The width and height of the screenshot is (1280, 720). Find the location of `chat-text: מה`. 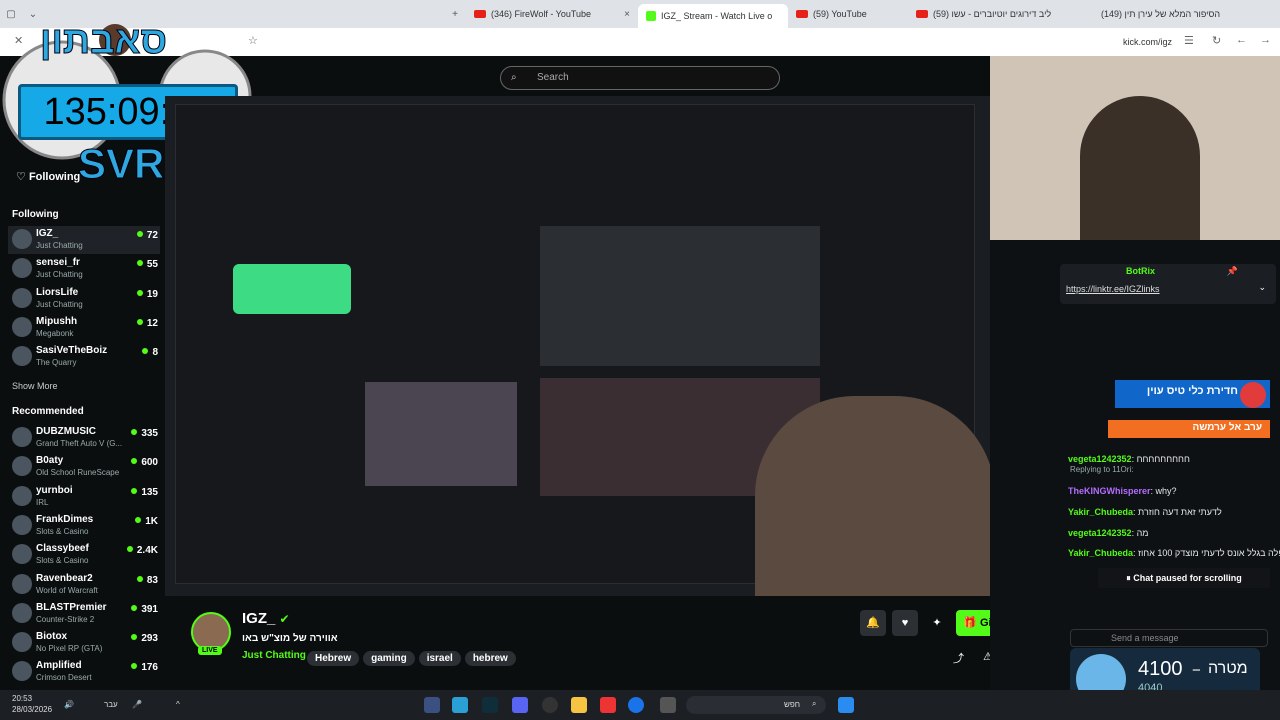

chat-text: מה is located at coordinates (1142, 533).